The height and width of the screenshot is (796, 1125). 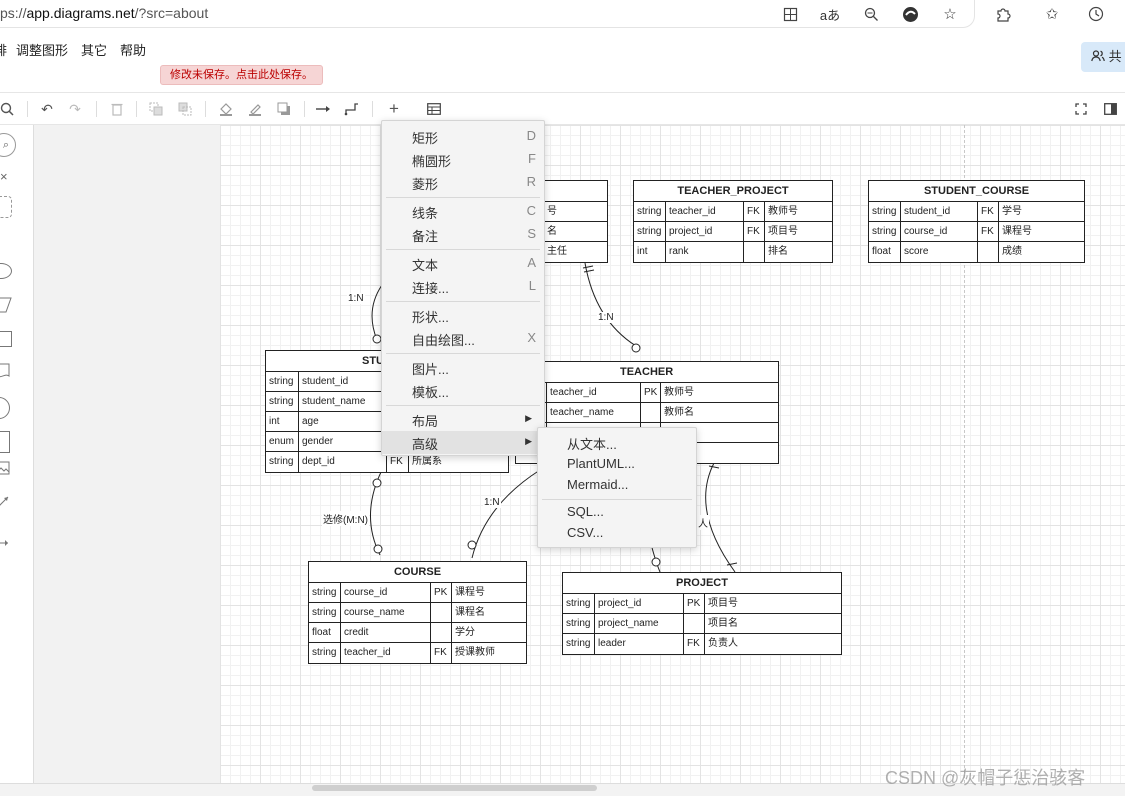 What do you see at coordinates (4, 176) in the screenshot?
I see `close-icon: ×` at bounding box center [4, 176].